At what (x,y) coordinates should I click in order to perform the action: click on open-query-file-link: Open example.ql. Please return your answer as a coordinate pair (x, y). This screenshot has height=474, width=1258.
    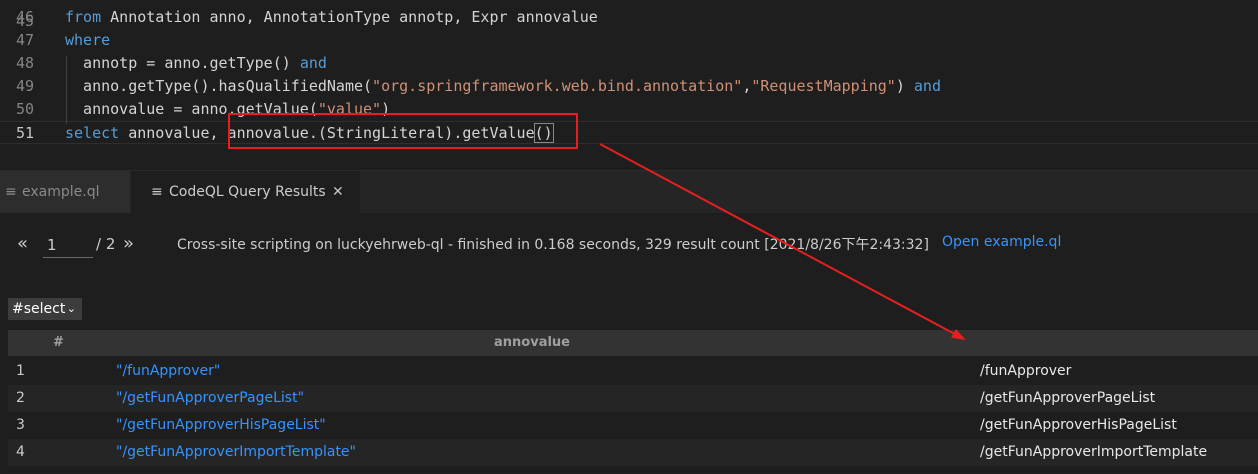
    Looking at the image, I should click on (1001, 242).